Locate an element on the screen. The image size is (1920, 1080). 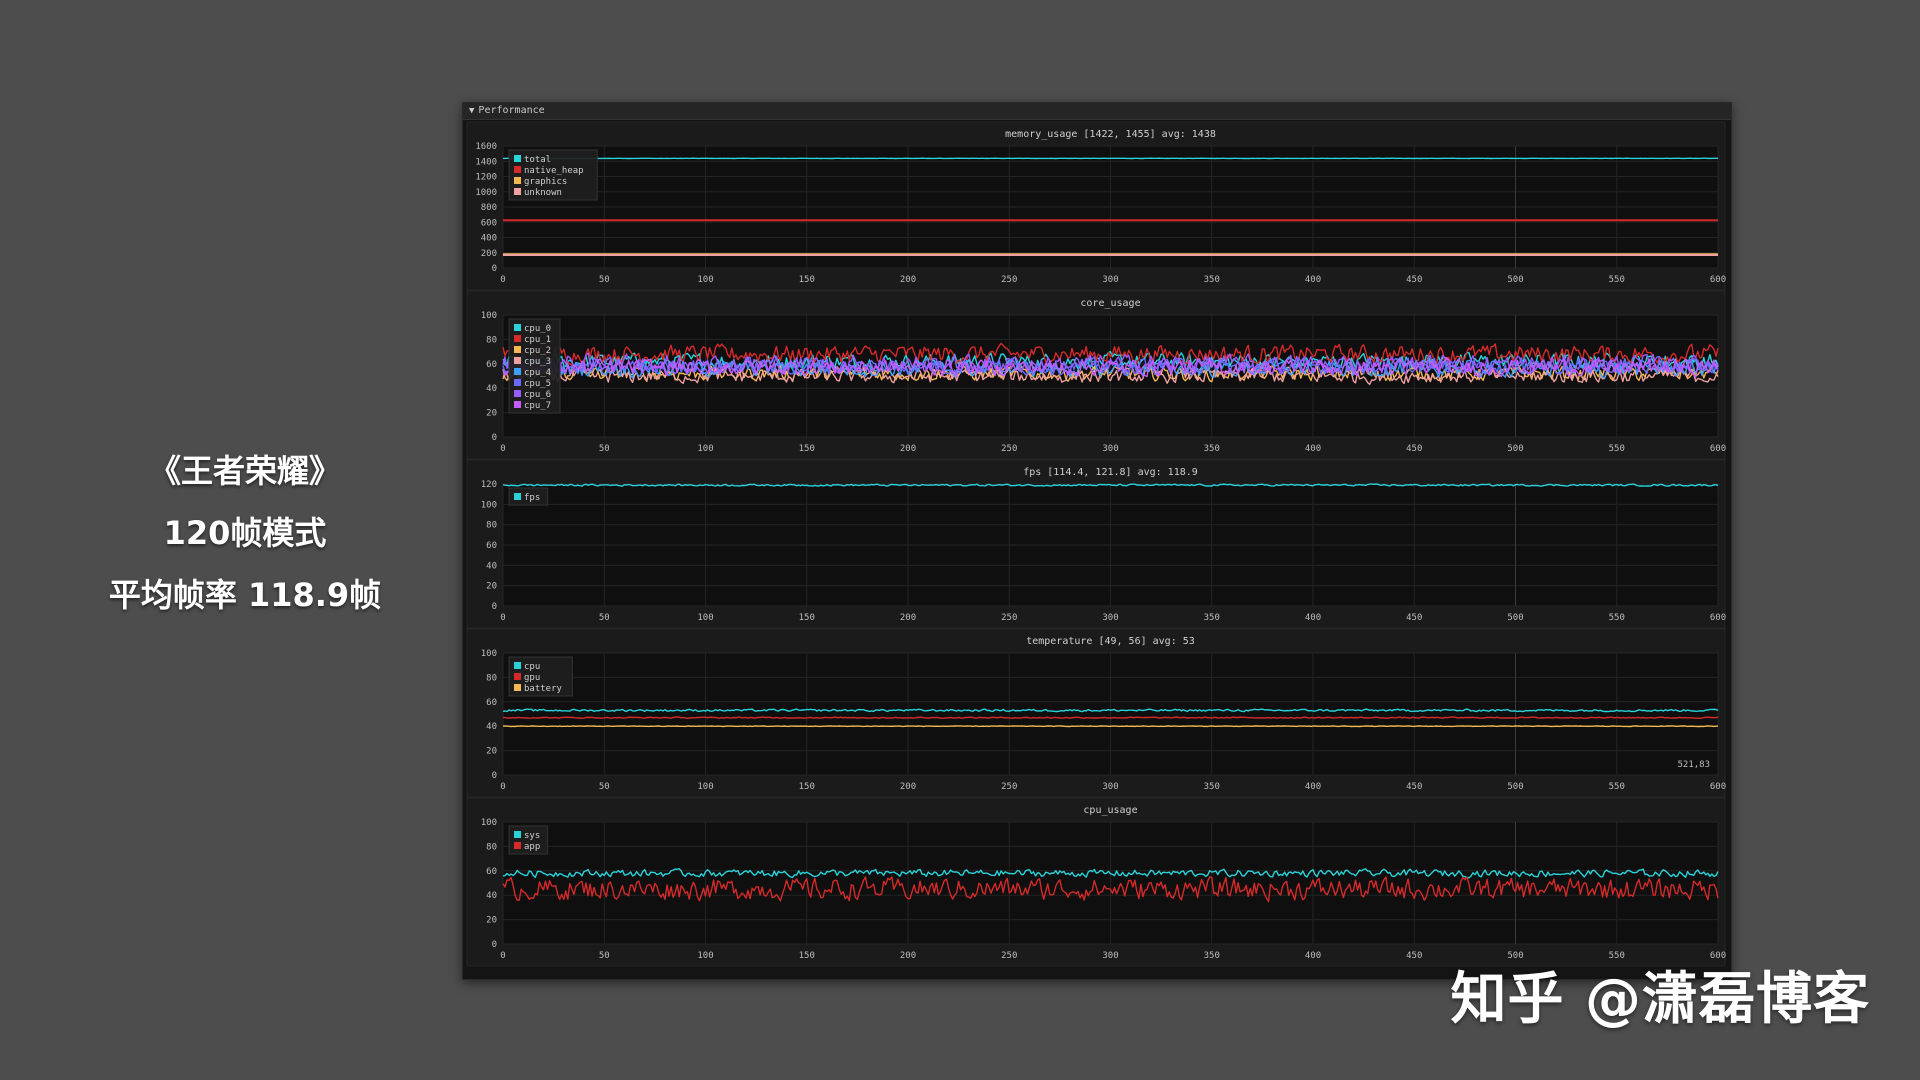
legend-entry: unknown is located at coordinates (543, 193).